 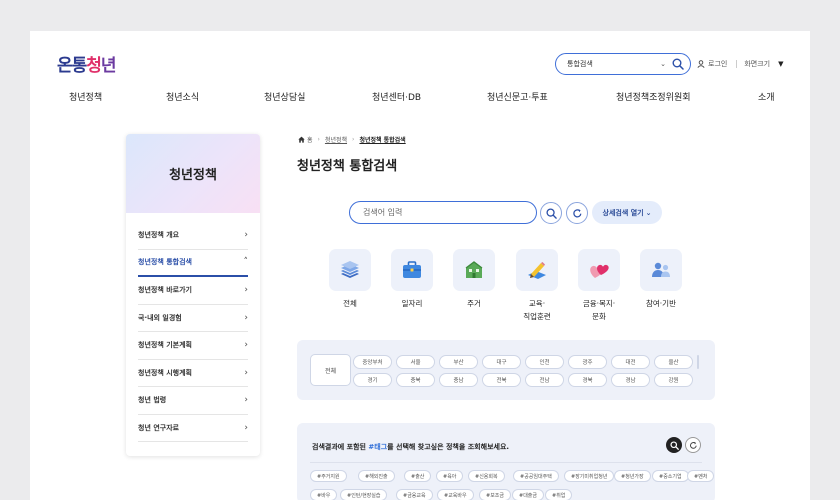 I want to click on tag-chip: #취업, so click(x=559, y=494).